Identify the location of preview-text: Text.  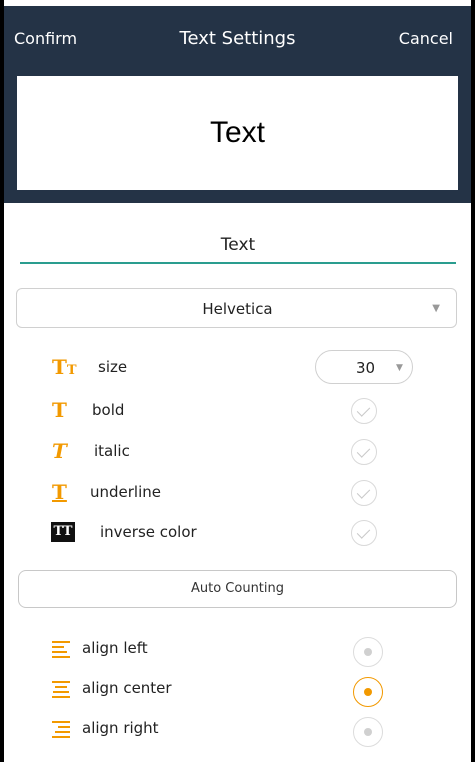
(237, 132).